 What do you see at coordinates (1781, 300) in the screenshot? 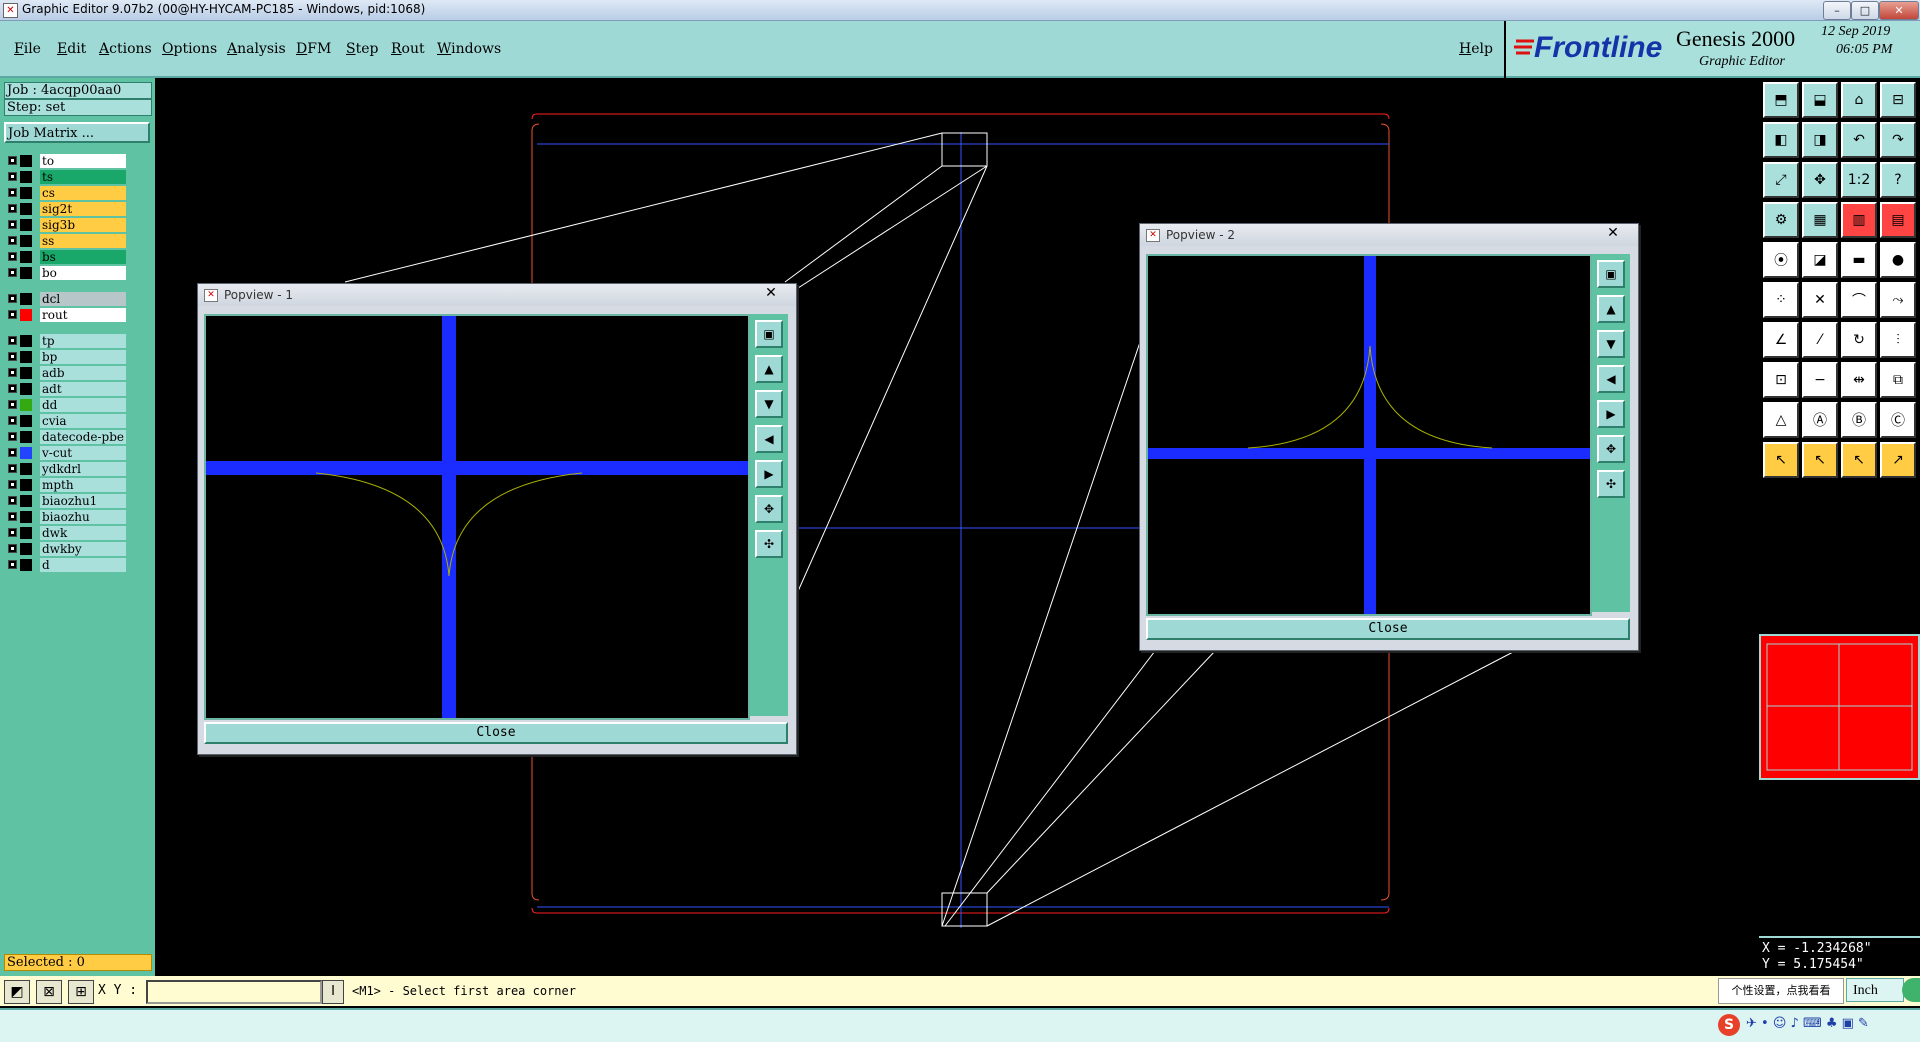
I see `connect-icon: ⁘` at bounding box center [1781, 300].